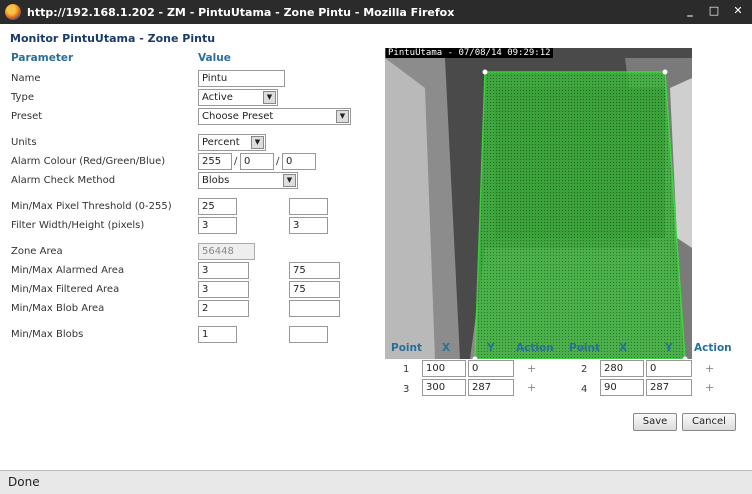 The height and width of the screenshot is (494, 752). I want to click on filter-height-input: 3, so click(308, 225).